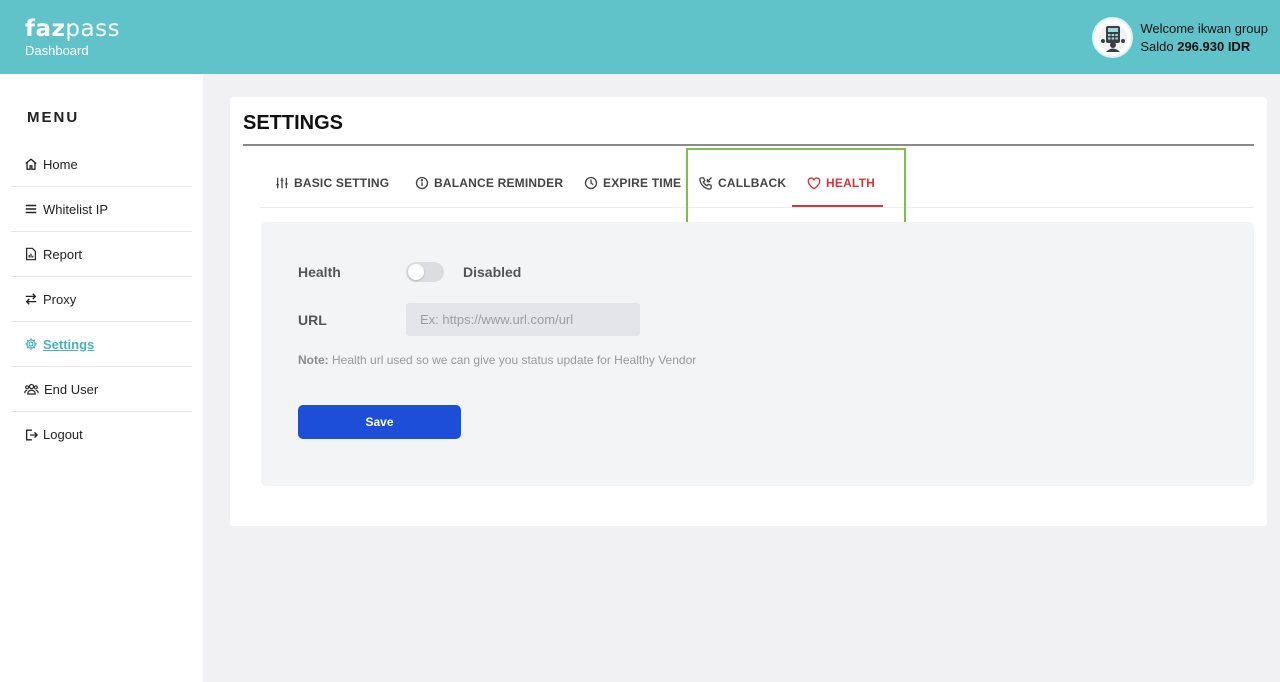 This screenshot has height=682, width=1280. Describe the element at coordinates (63, 254) in the screenshot. I see `sidebar-item-label: Report` at that location.